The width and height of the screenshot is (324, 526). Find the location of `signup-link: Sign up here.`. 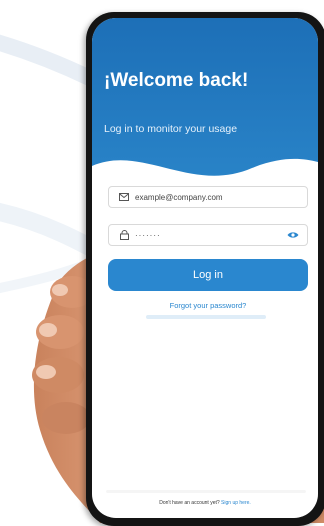

signup-link: Sign up here. is located at coordinates (236, 503).